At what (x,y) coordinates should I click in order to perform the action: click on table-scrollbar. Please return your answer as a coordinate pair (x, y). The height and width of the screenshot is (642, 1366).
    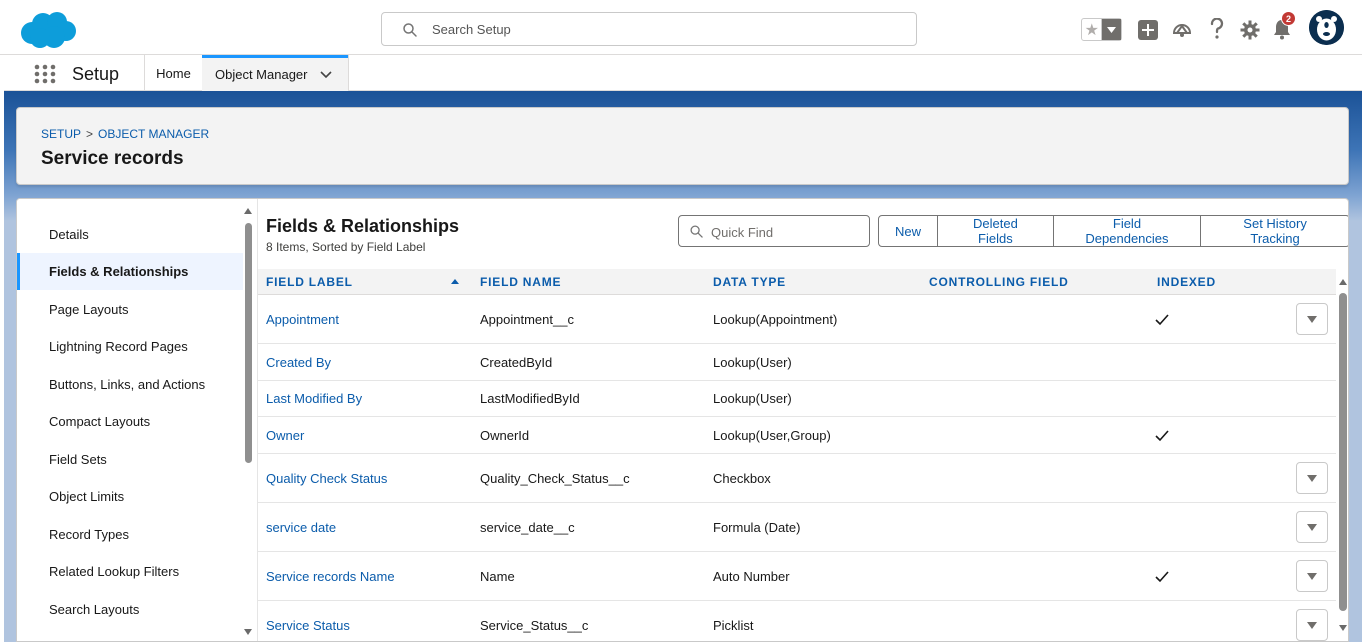
    Looking at the image, I should click on (1342, 456).